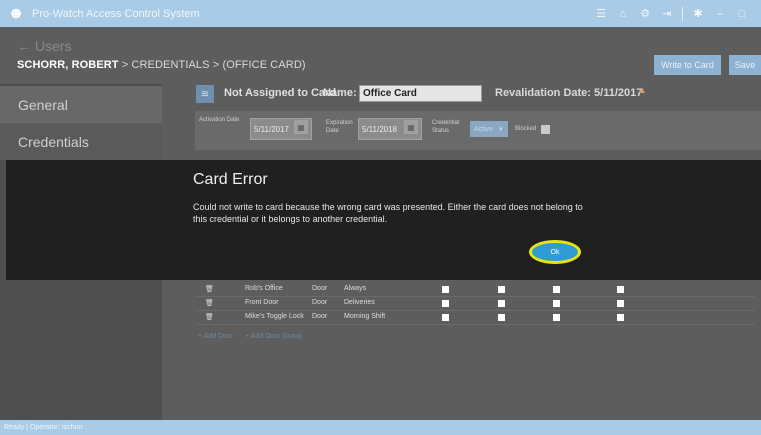 This screenshot has height=435, width=761. I want to click on settings-icon: ✱, so click(698, 13).